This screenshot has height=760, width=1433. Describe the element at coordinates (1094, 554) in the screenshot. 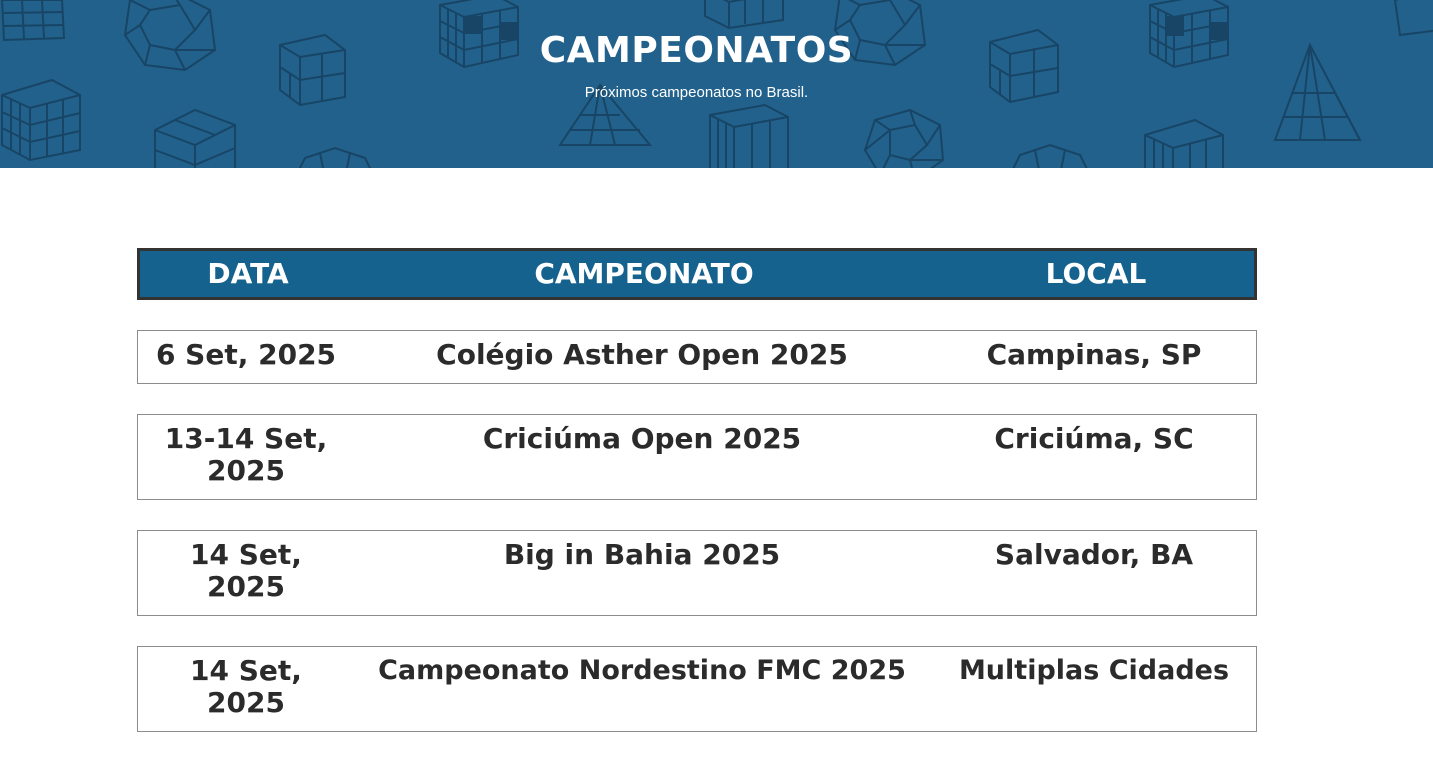

I see `row-location: Salvador, BA` at that location.